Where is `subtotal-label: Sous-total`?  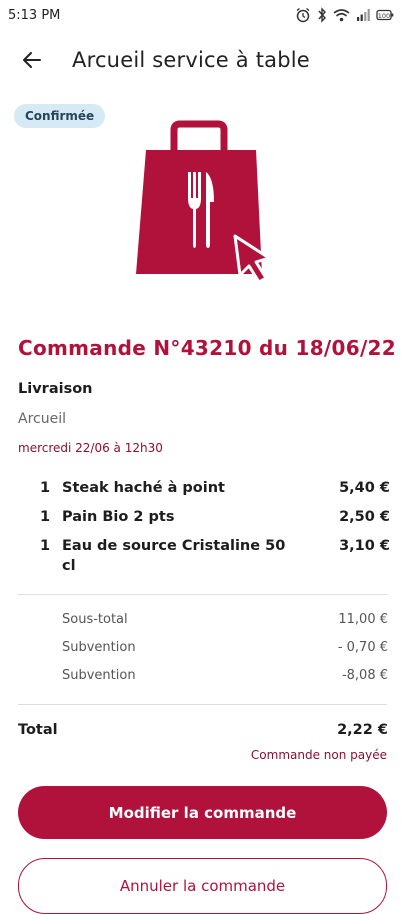 subtotal-label: Sous-total is located at coordinates (95, 619).